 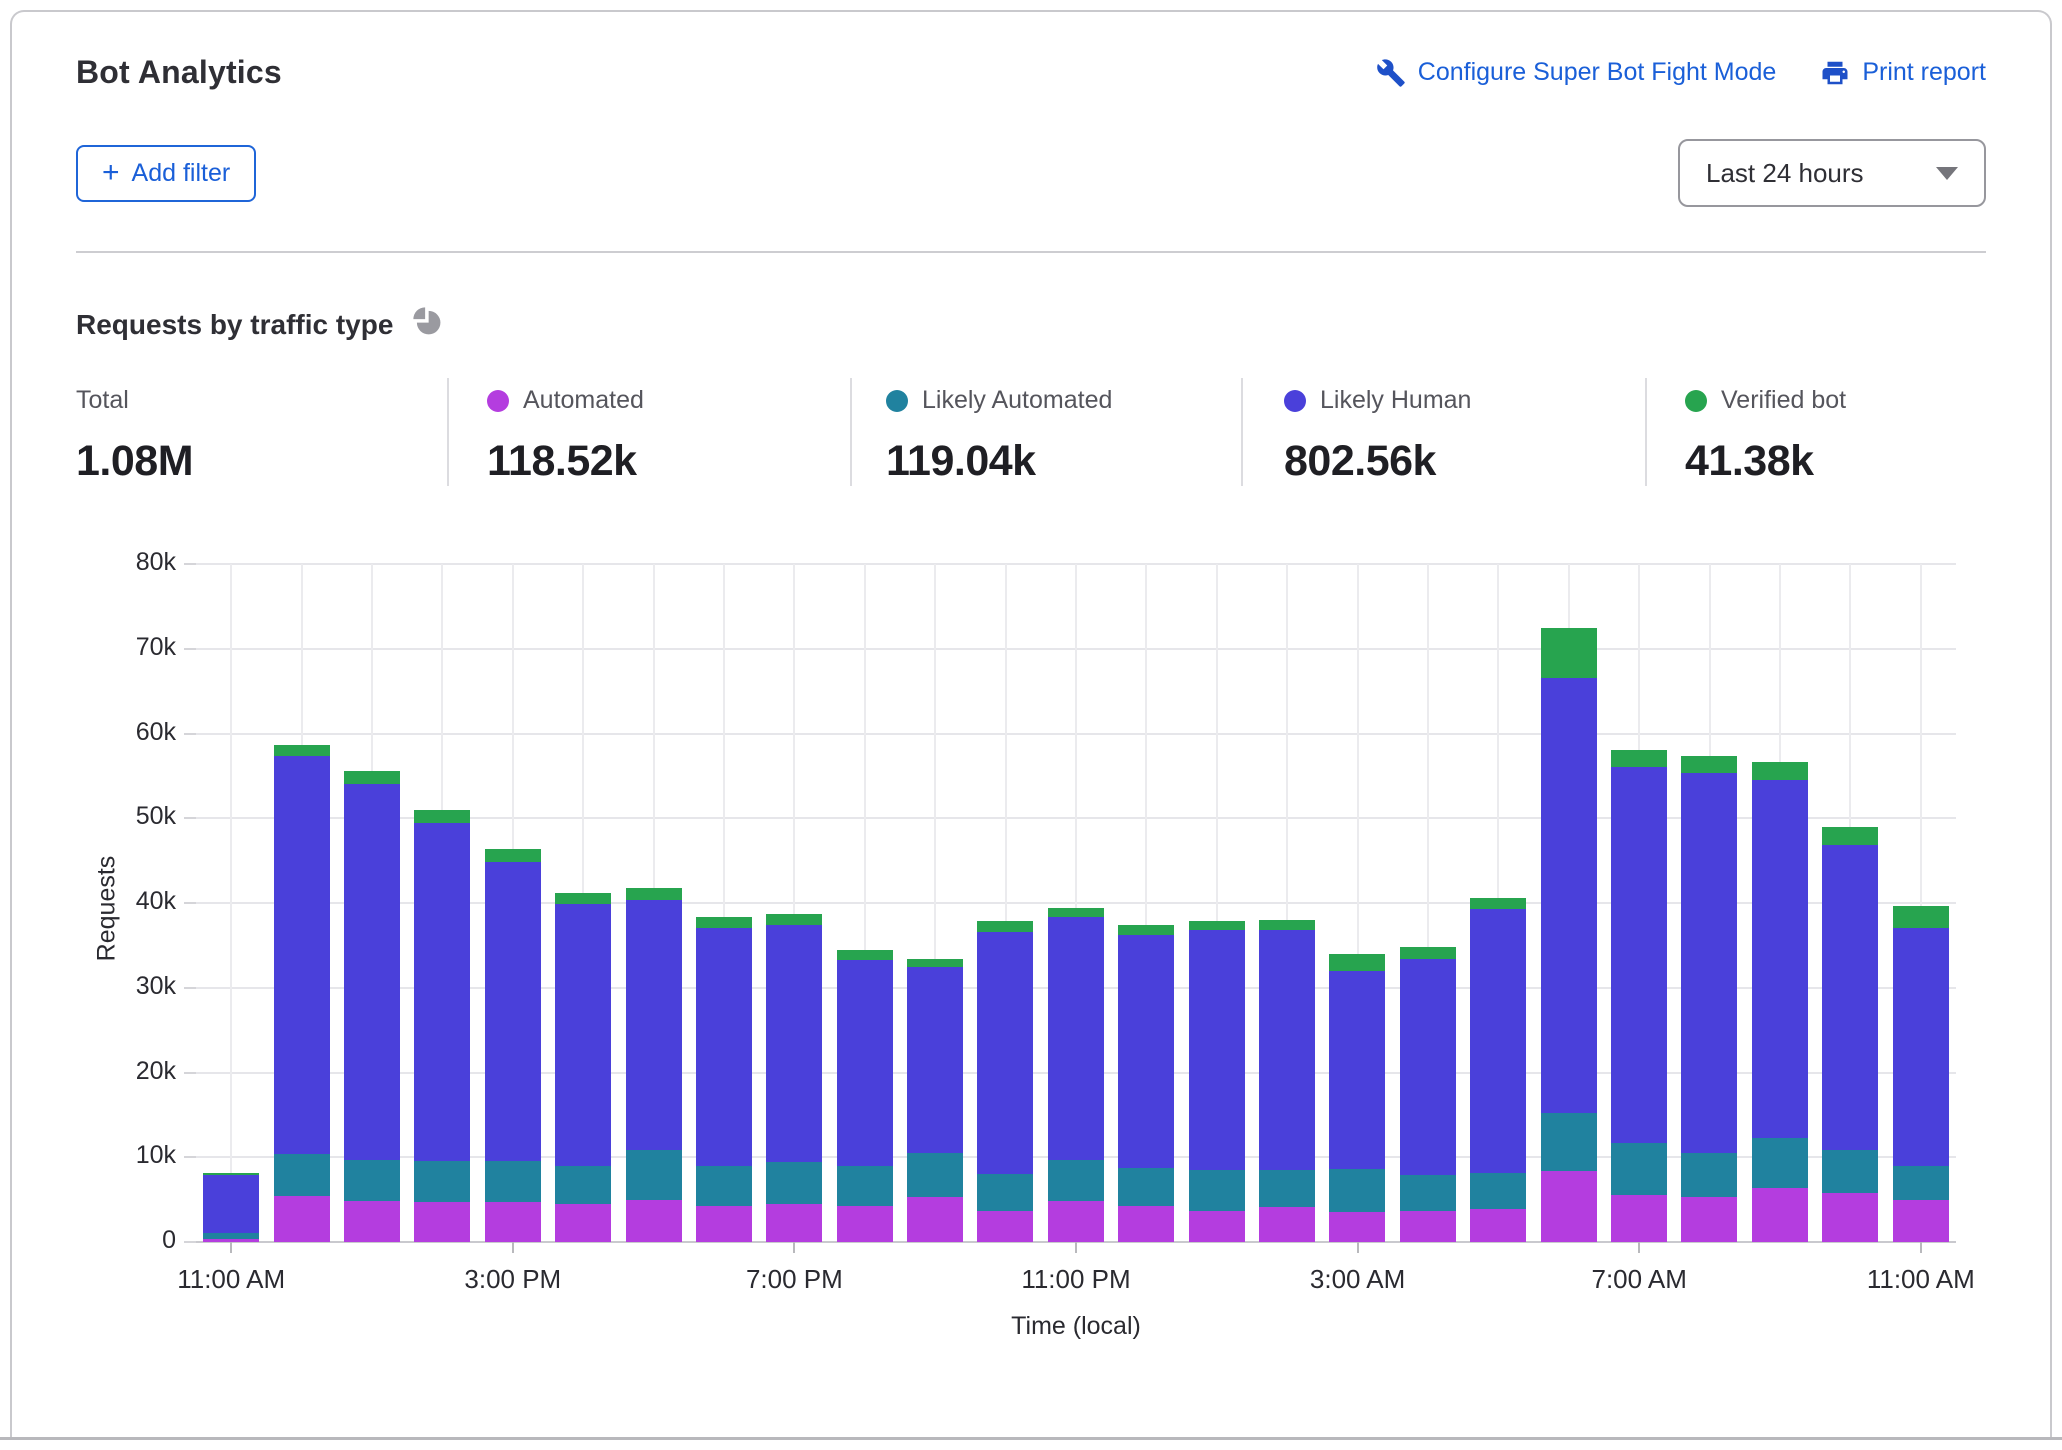 What do you see at coordinates (135, 461) in the screenshot?
I see `stat-value: 1.08M` at bounding box center [135, 461].